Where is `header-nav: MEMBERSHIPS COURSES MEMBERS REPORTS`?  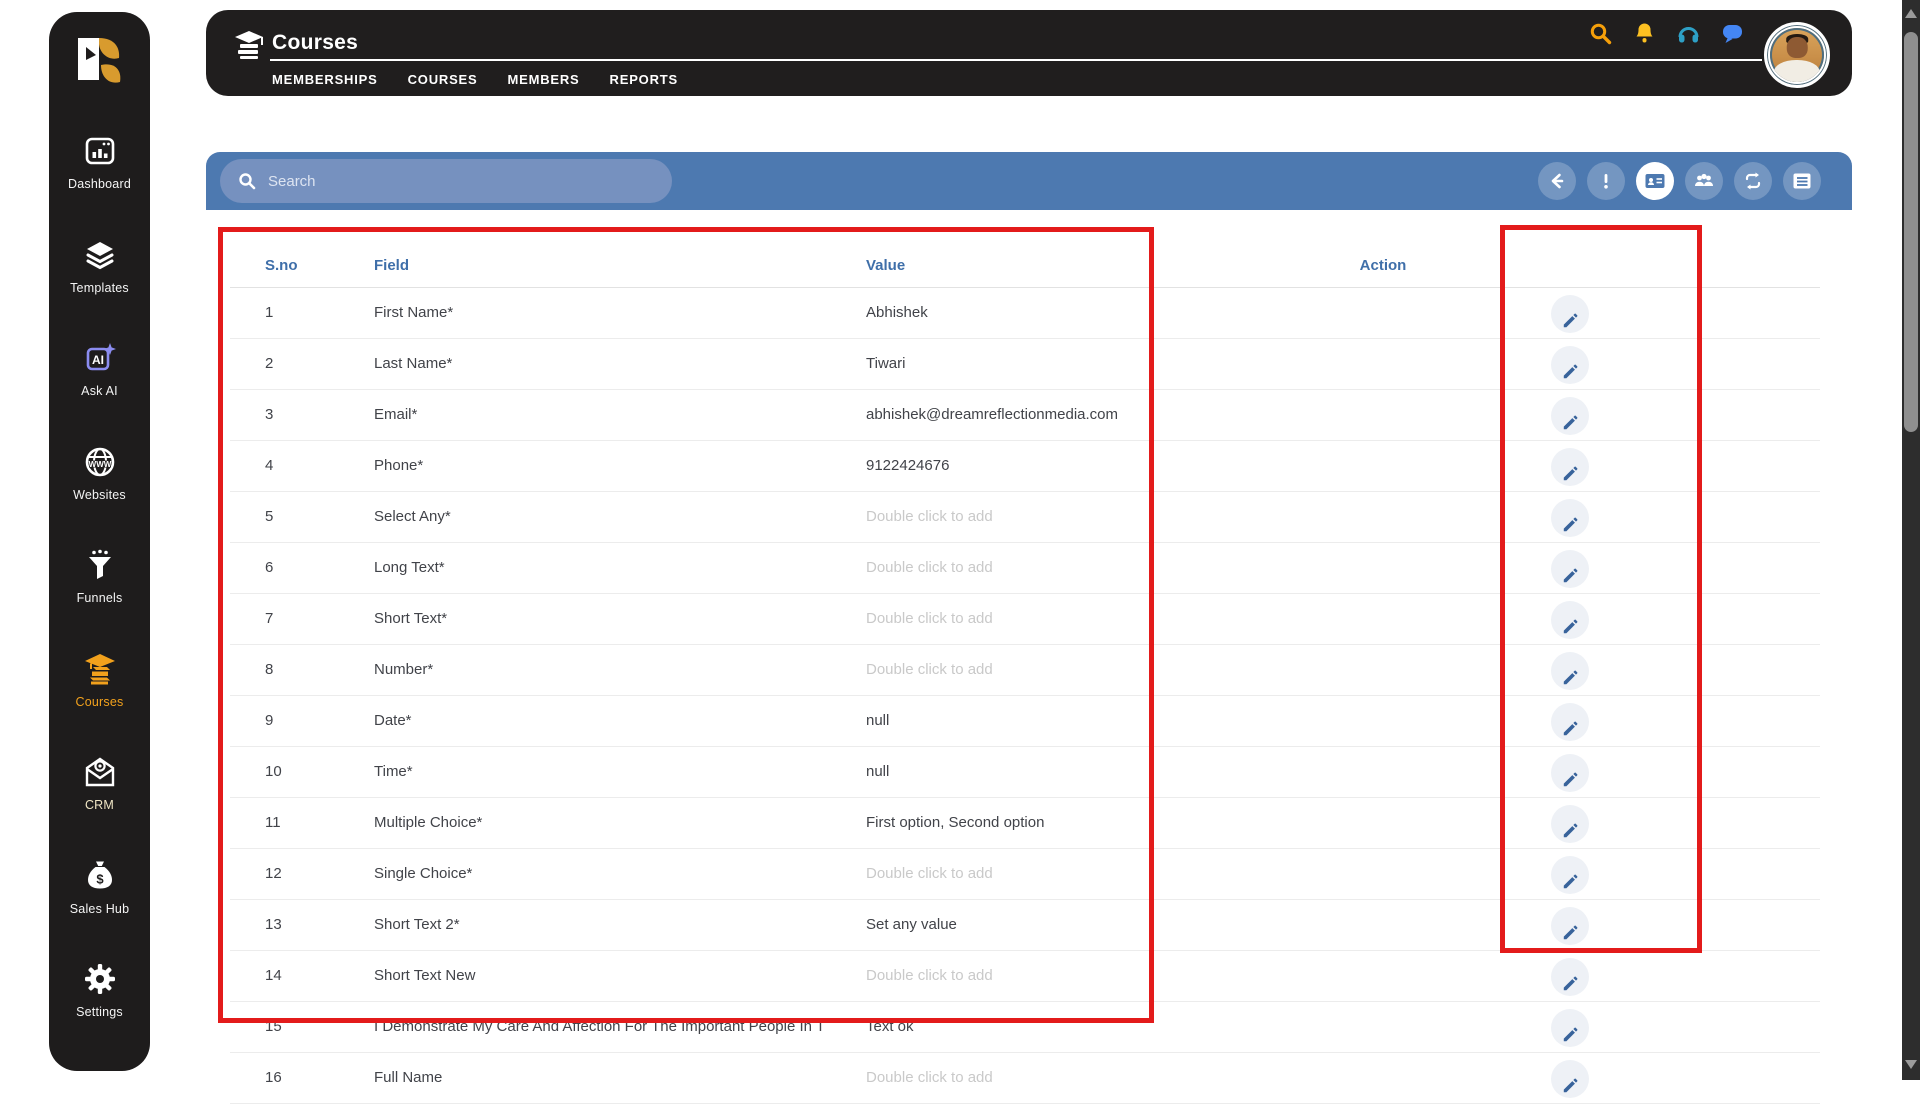 header-nav: MEMBERSHIPS COURSES MEMBERS REPORTS is located at coordinates (475, 79).